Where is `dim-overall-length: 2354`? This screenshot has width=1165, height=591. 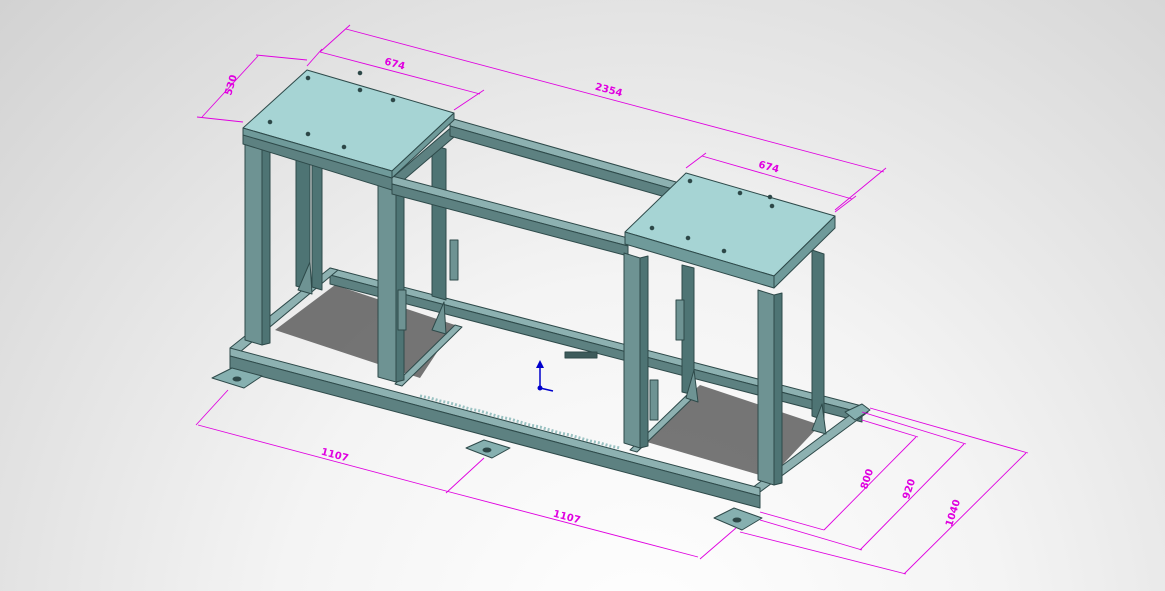
dim-overall-length: 2354 is located at coordinates (609, 91).